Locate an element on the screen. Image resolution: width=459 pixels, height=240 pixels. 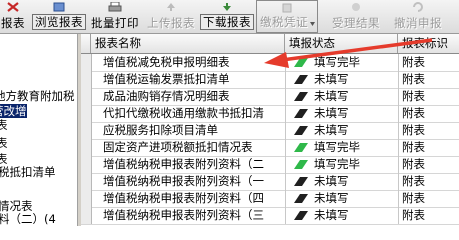
tree-item: 料（二）(4 is located at coordinates (28, 219).